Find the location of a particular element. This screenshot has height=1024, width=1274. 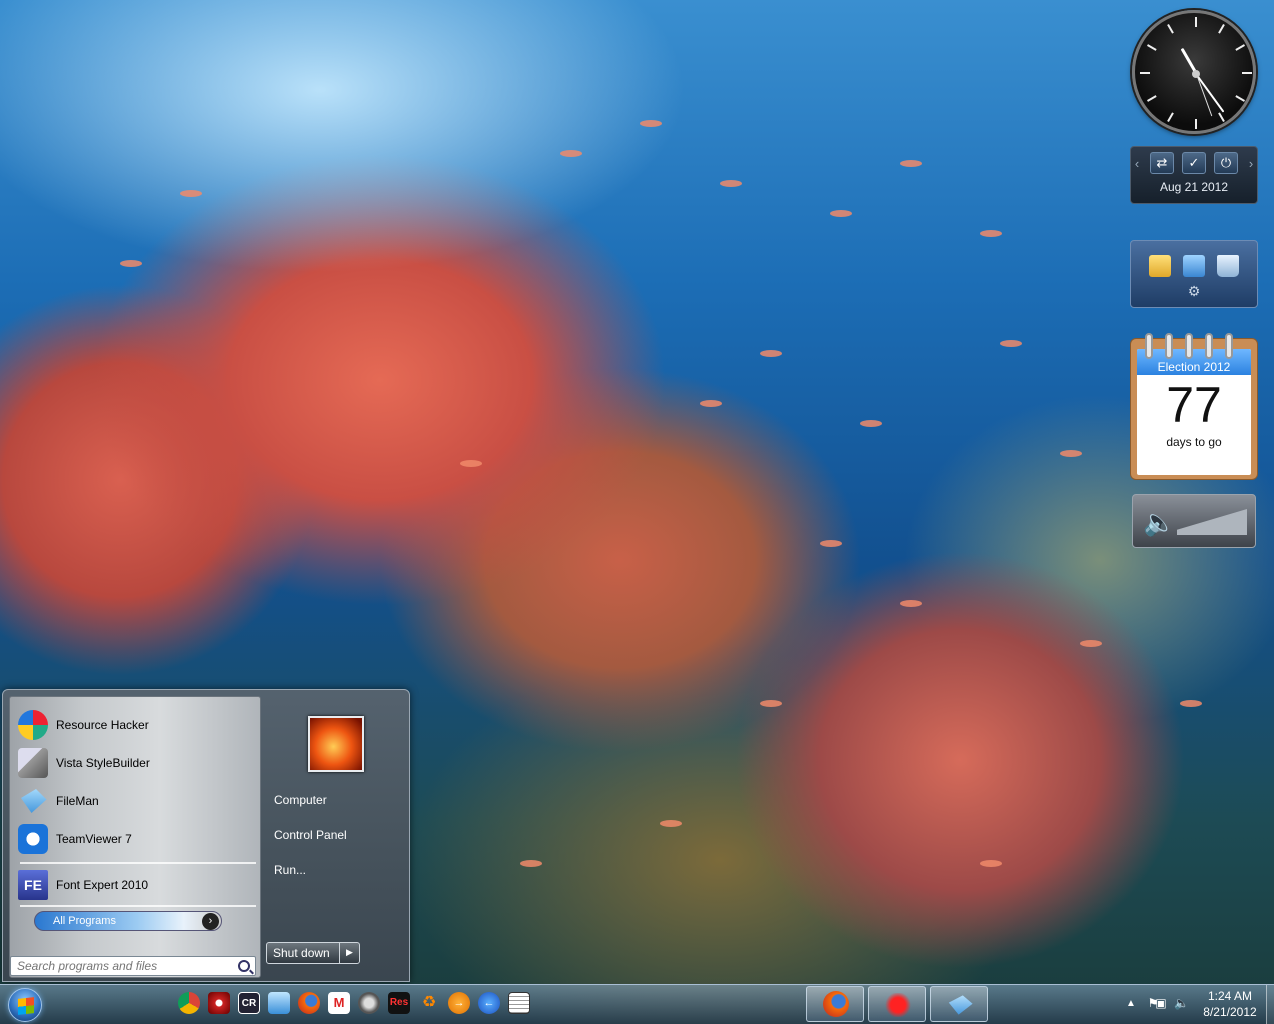

back-icon: ← is located at coordinates (489, 1003).